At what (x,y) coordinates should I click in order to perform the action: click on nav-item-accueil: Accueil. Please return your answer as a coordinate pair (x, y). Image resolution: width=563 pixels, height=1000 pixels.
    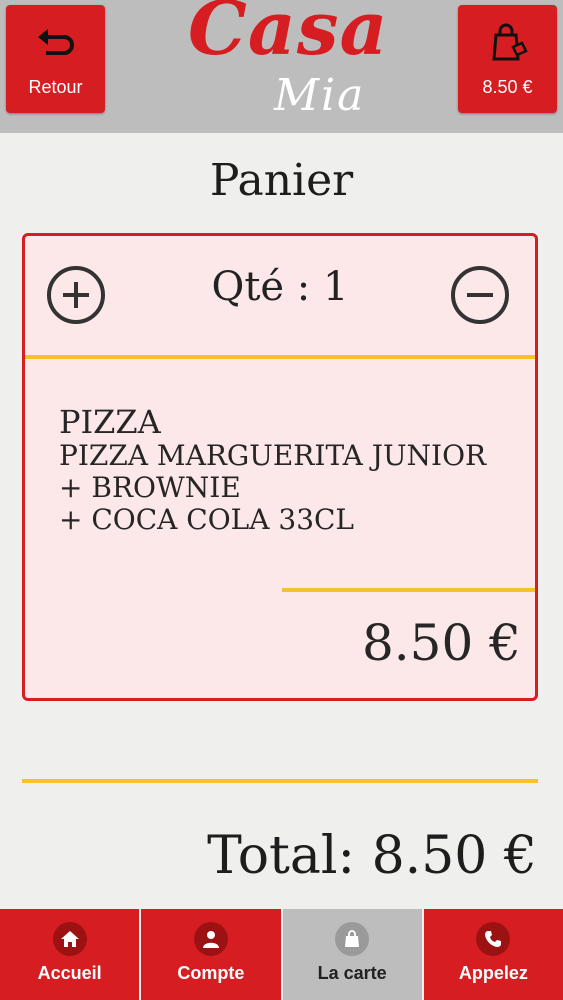
    Looking at the image, I should click on (70, 954).